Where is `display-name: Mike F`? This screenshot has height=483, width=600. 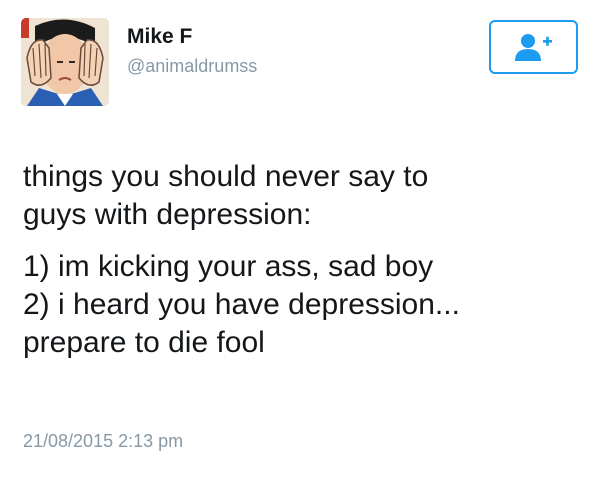
display-name: Mike F is located at coordinates (159, 37).